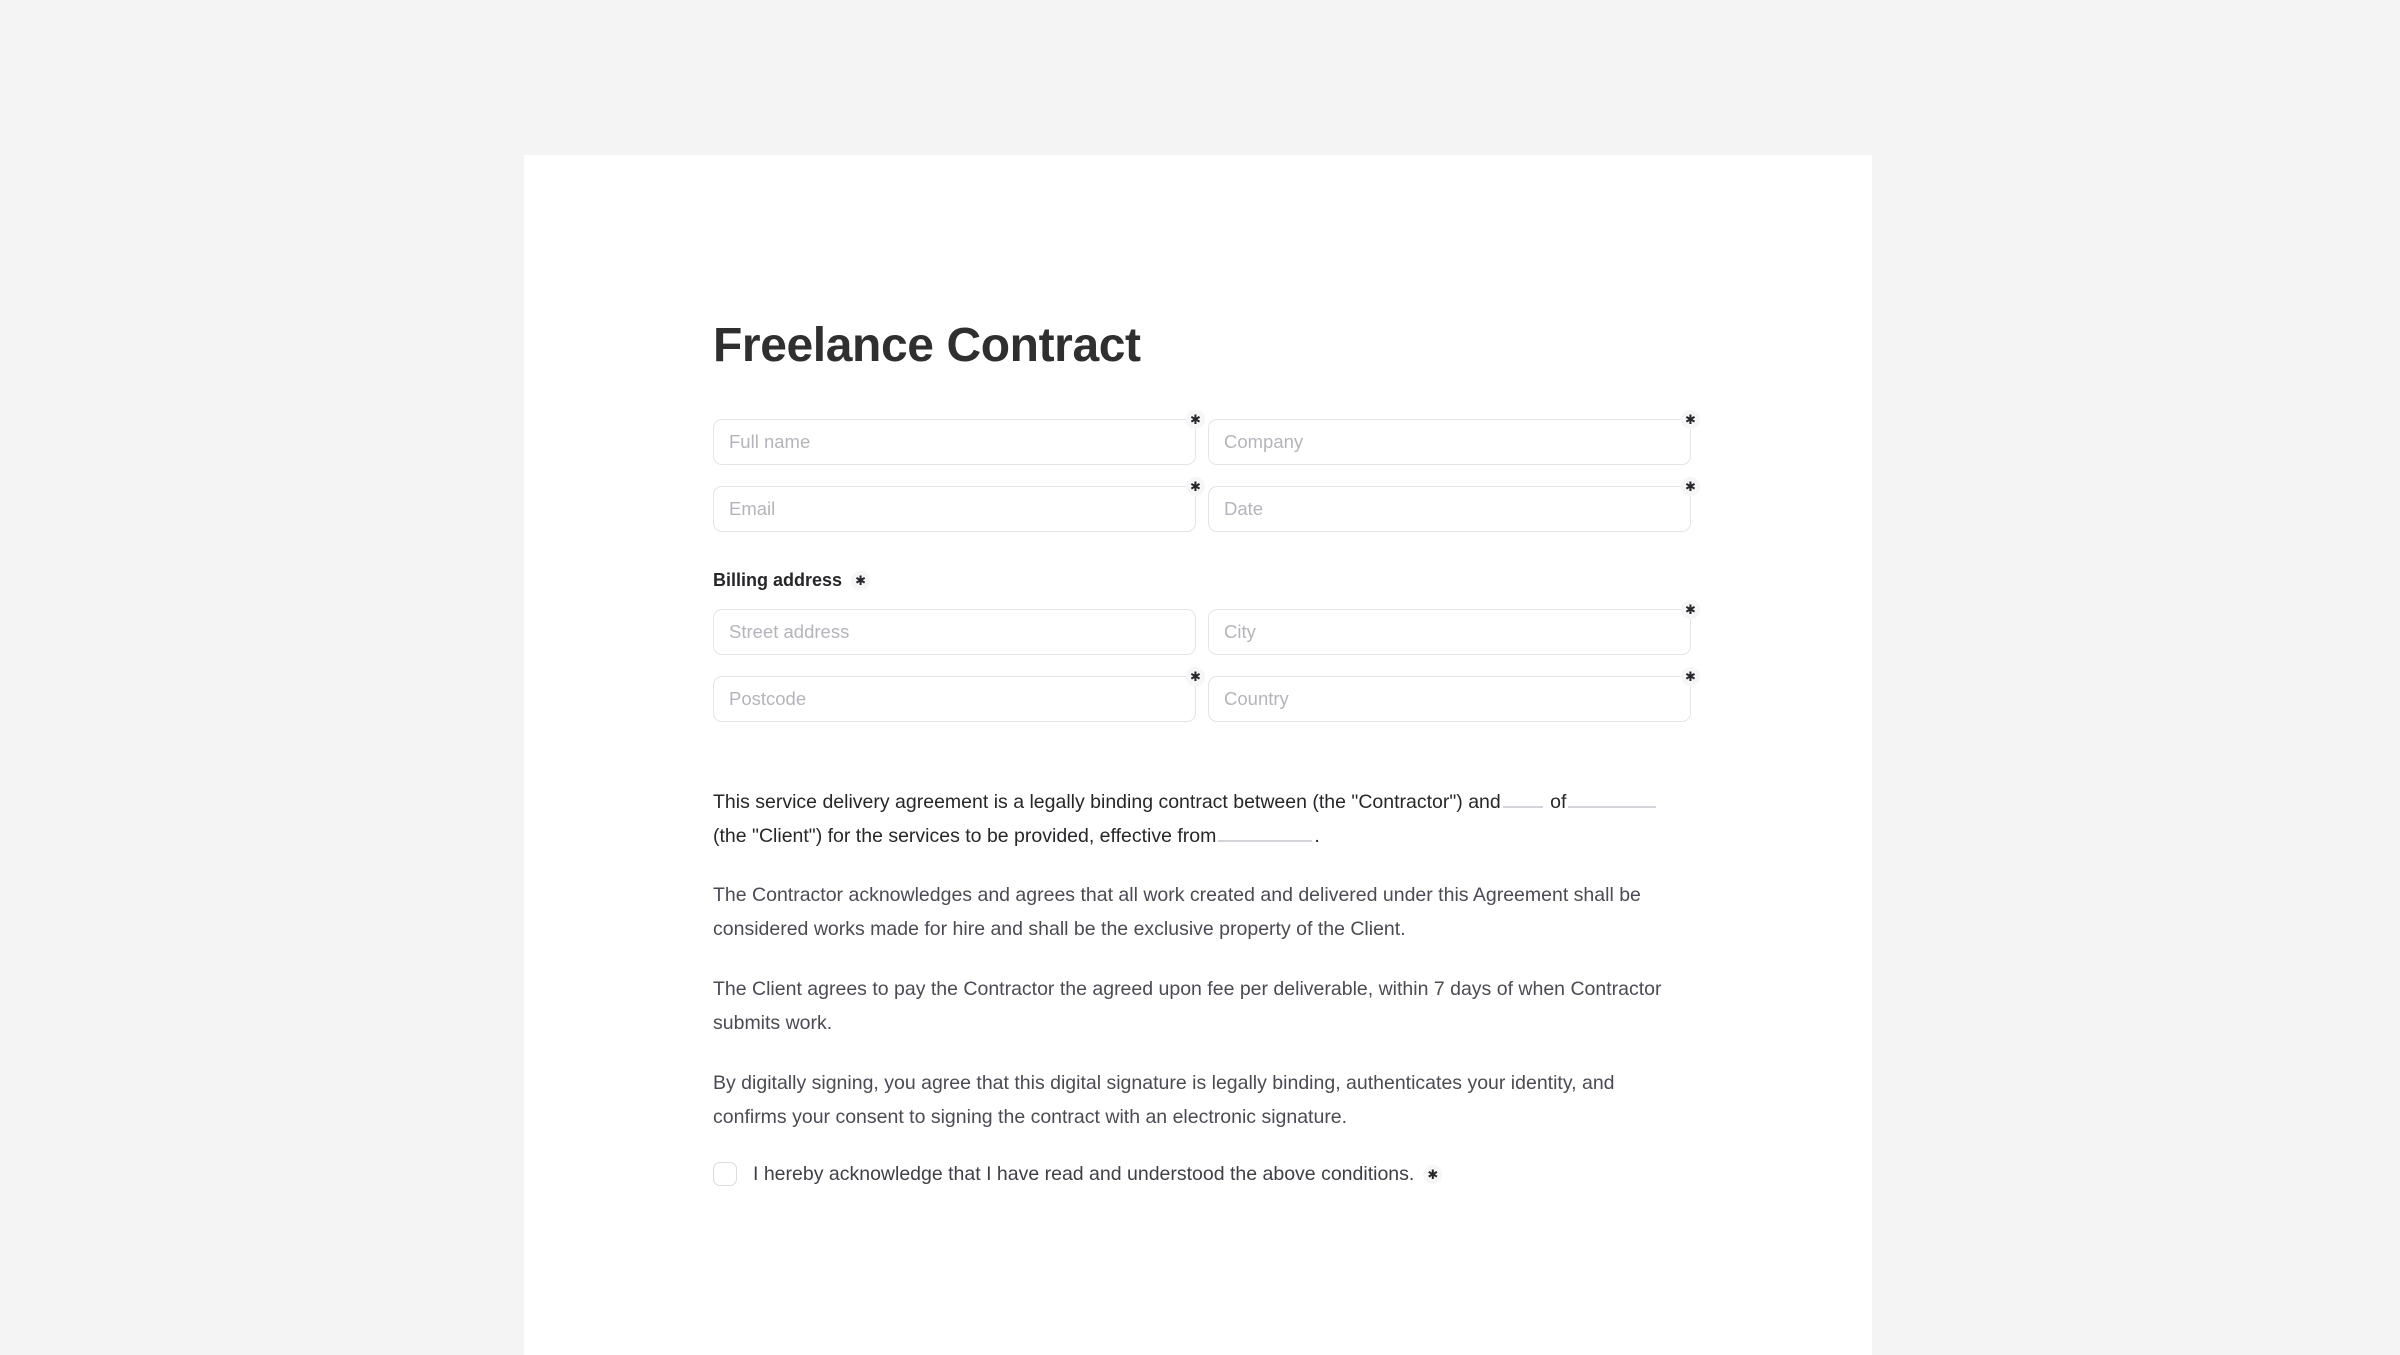 This screenshot has width=2400, height=1355. I want to click on paragraph-1-part-2: of, so click(1558, 801).